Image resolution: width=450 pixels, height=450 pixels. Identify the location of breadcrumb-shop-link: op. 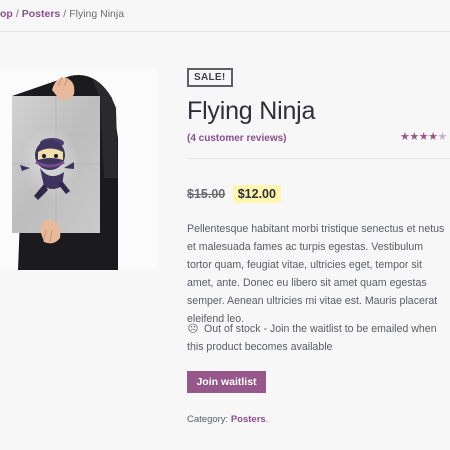
(6, 14).